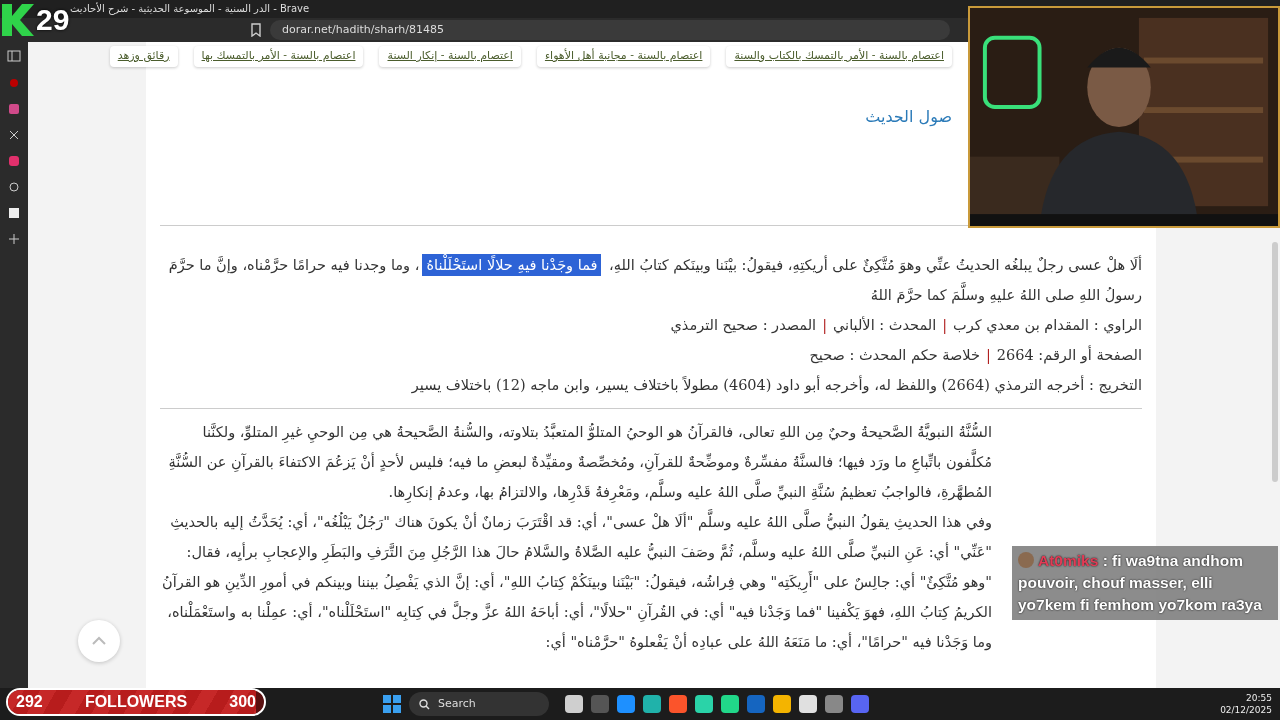 Image resolution: width=1280 pixels, height=720 pixels. What do you see at coordinates (99, 641) in the screenshot?
I see `chevron-up-icon` at bounding box center [99, 641].